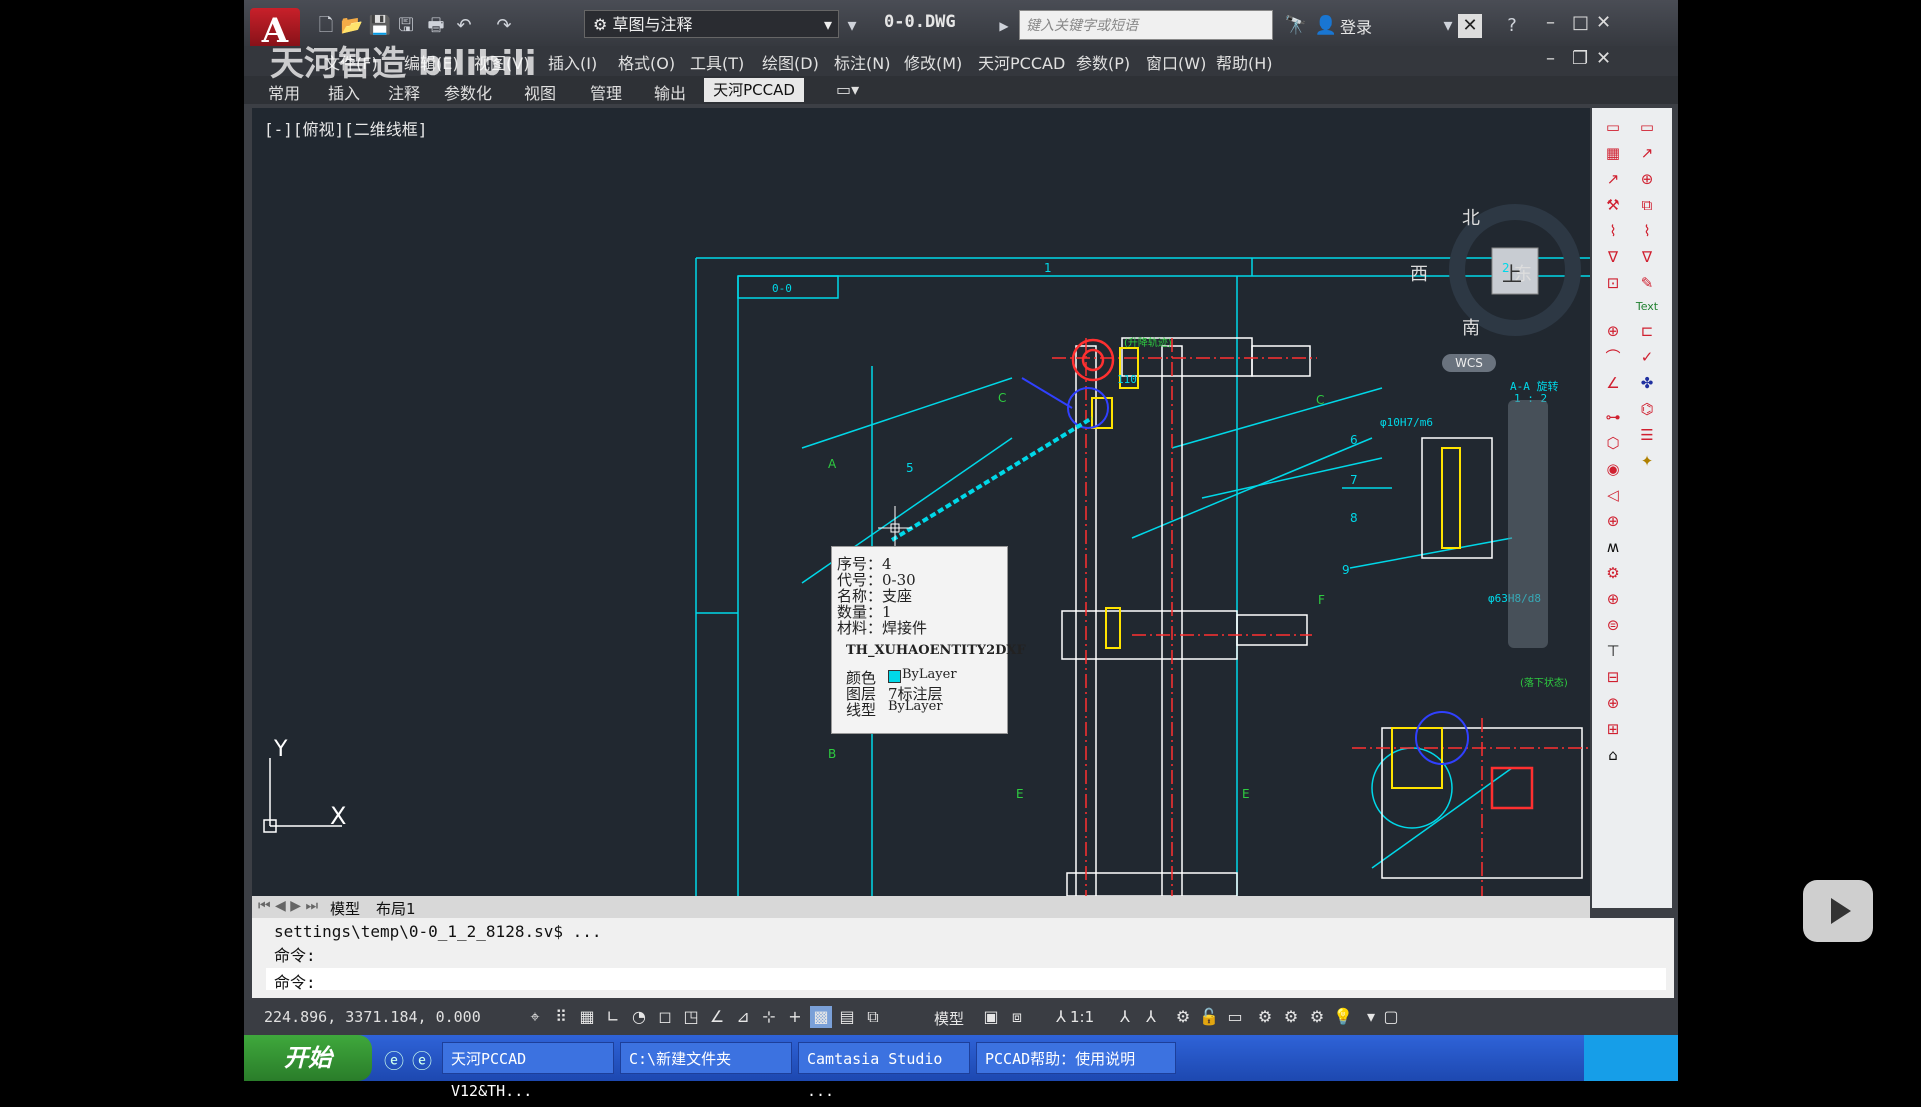 The height and width of the screenshot is (1107, 1921). I want to click on text-tool-icon: Text, so click(1647, 307).